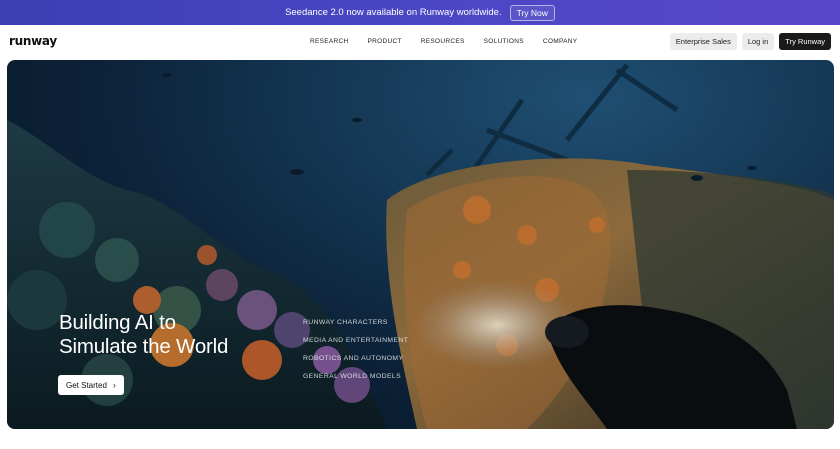 This screenshot has height=449, width=840. I want to click on category-robotics-autonomy: ROBOTICS AND AUTONOMY, so click(355, 363).